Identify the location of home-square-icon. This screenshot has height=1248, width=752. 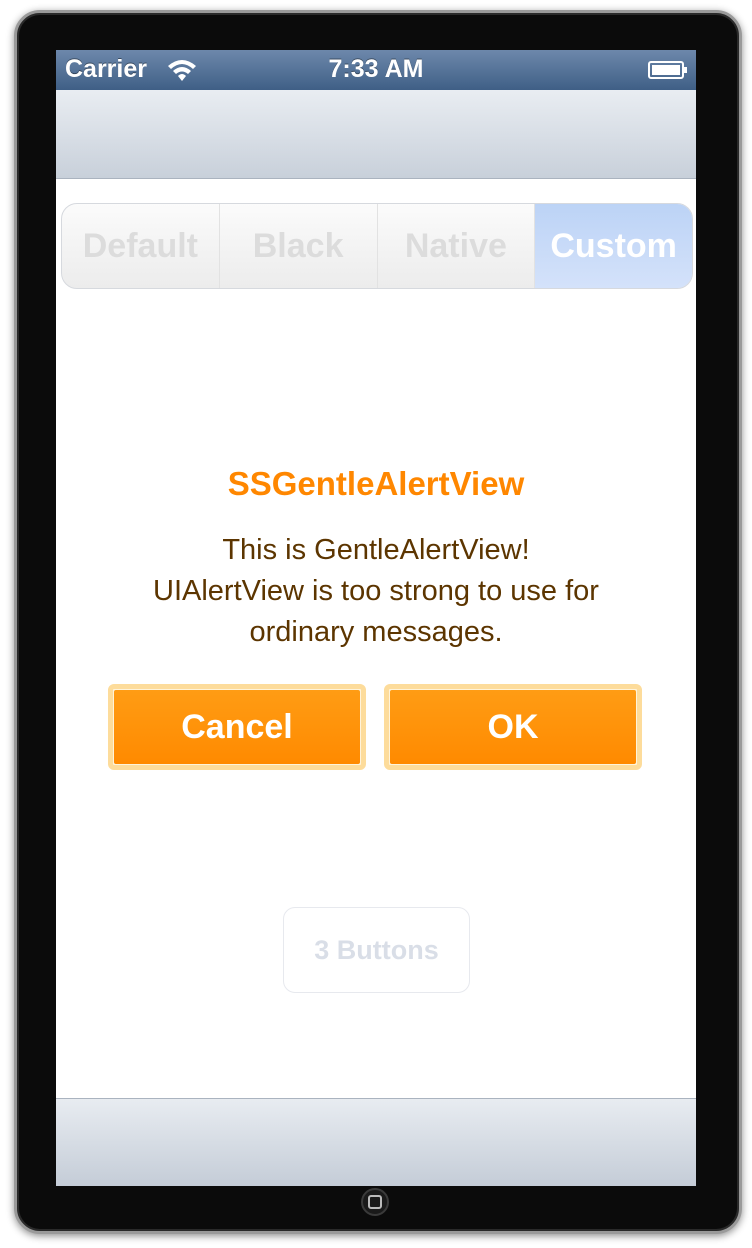
(375, 1202).